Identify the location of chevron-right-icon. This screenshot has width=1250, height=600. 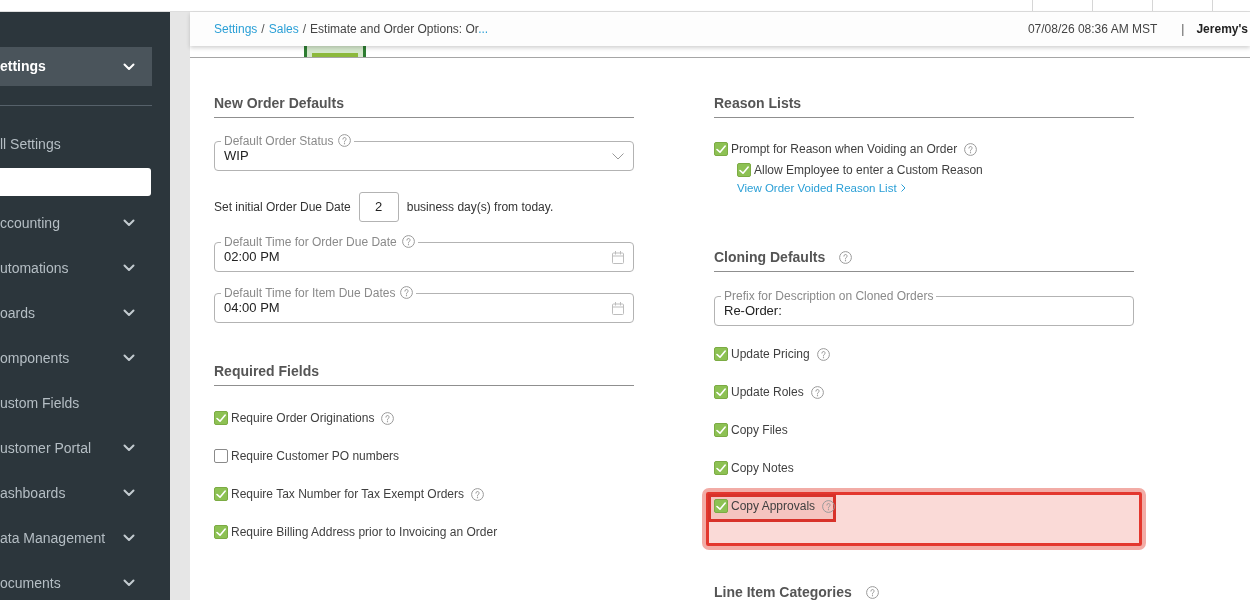
(903, 188).